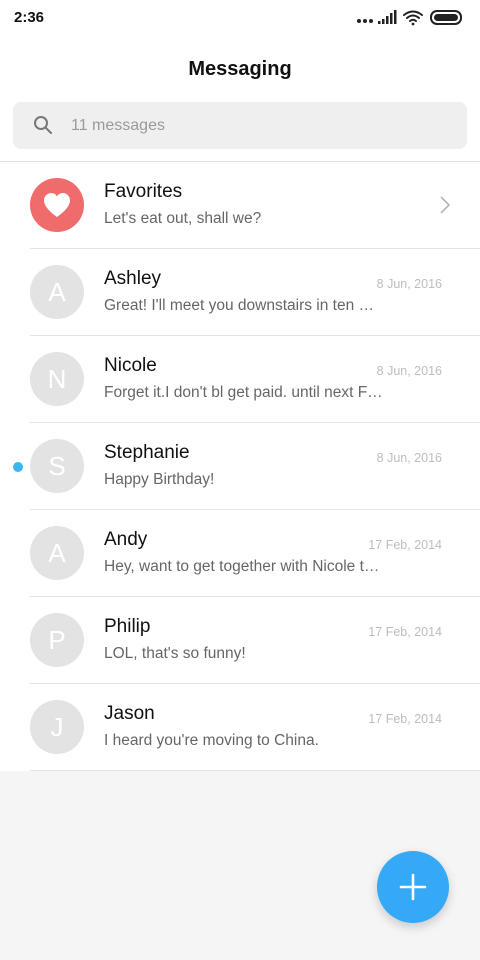 The height and width of the screenshot is (960, 480). What do you see at coordinates (130, 365) in the screenshot?
I see `contact-name: Nicole` at bounding box center [130, 365].